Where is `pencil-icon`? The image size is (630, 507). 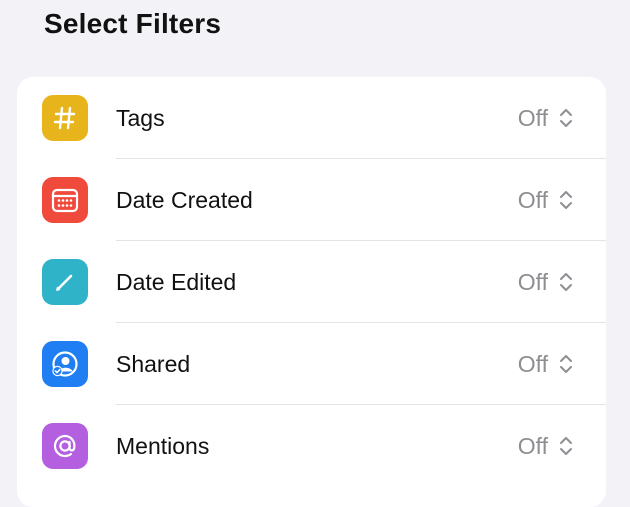
pencil-icon is located at coordinates (65, 282).